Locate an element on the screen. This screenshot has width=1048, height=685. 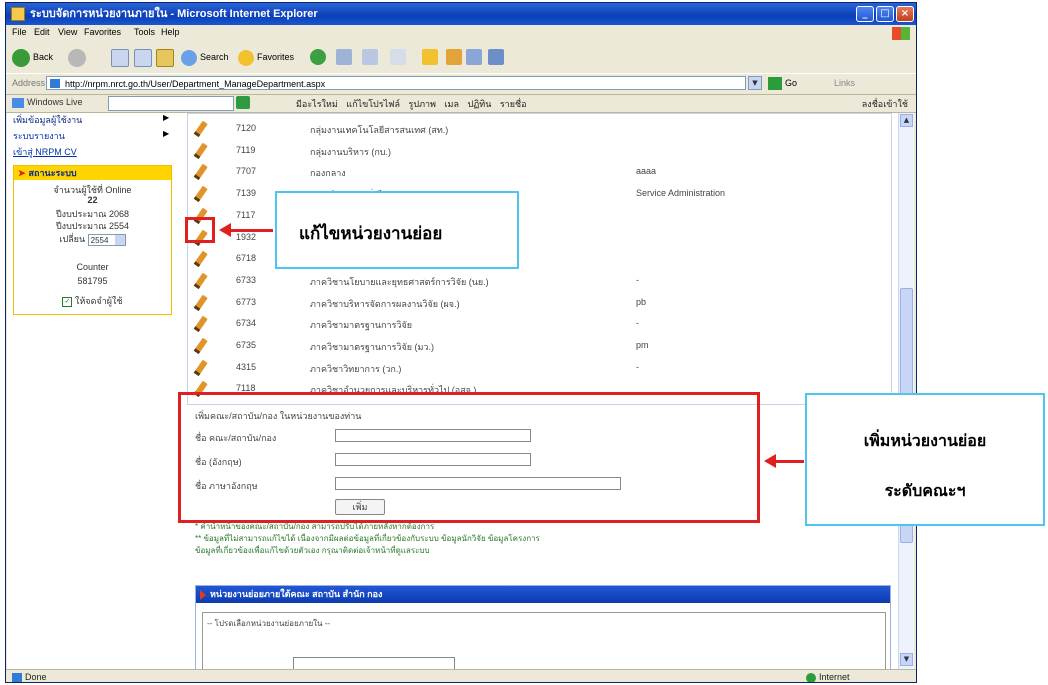
department-code: 6733 is located at coordinates (246, 279).